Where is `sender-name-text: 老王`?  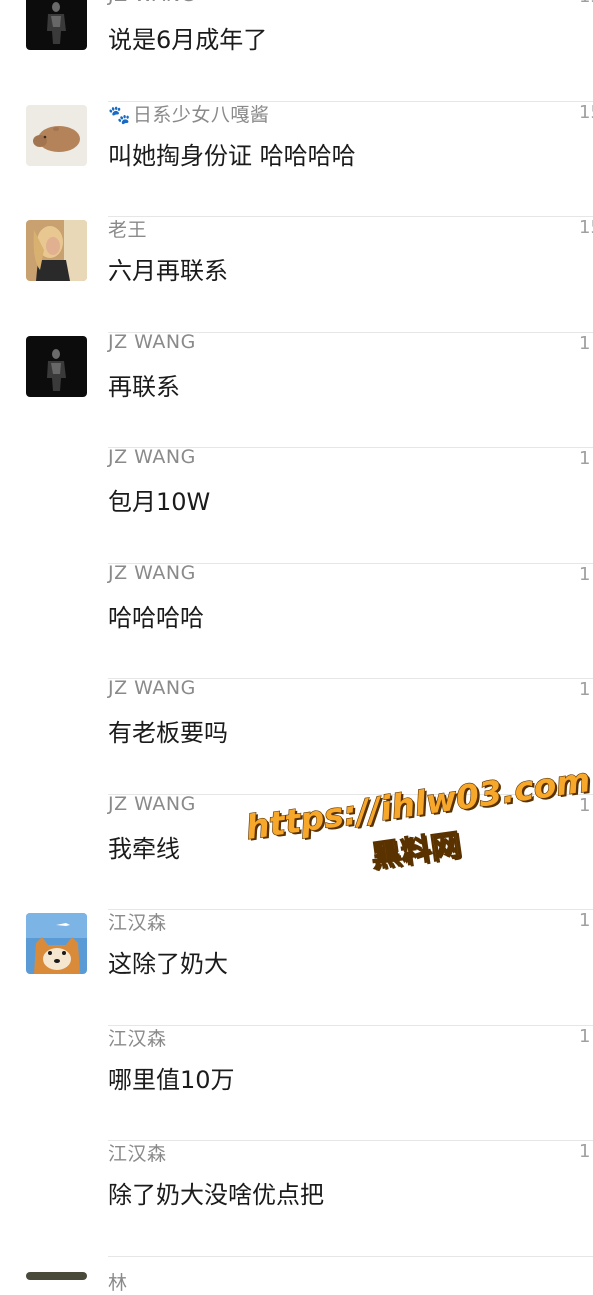 sender-name-text: 老王 is located at coordinates (128, 230).